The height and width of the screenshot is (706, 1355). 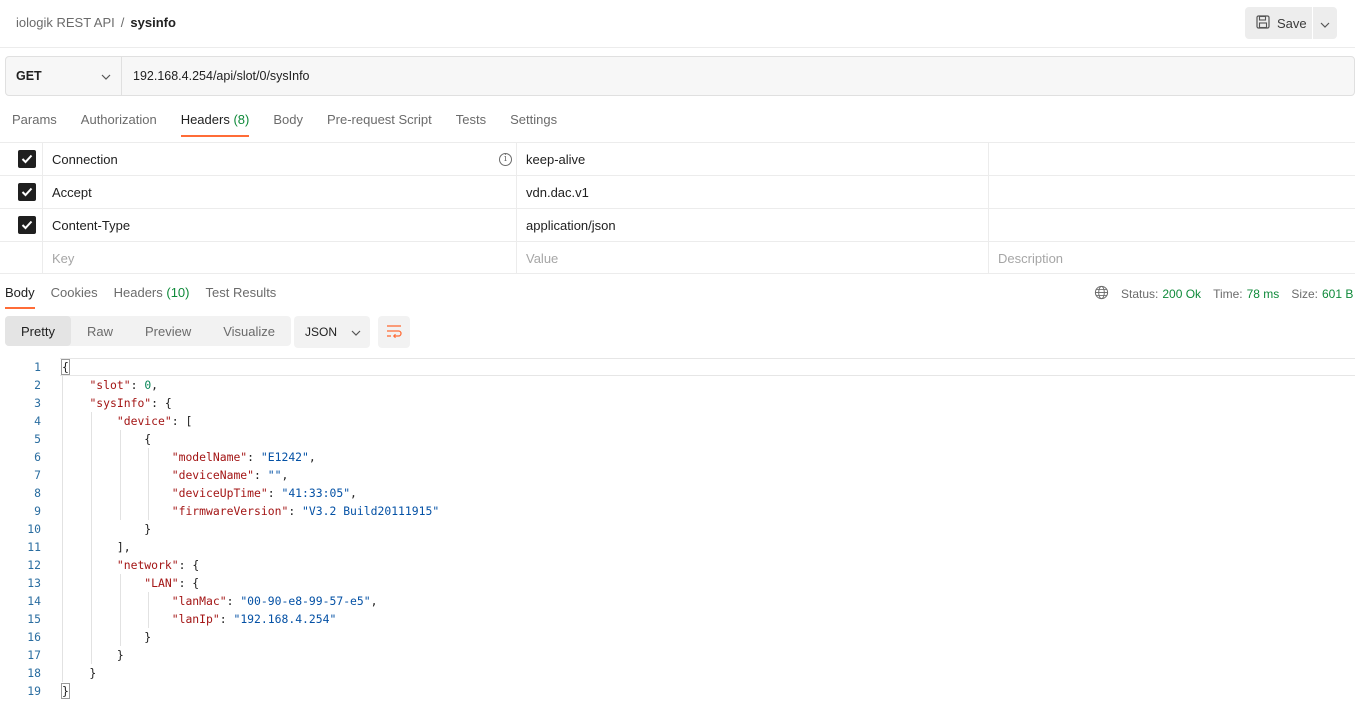 I want to click on code-line-text: "lanMac": "00-90-e8-99-57-e5",, so click(x=274, y=601).